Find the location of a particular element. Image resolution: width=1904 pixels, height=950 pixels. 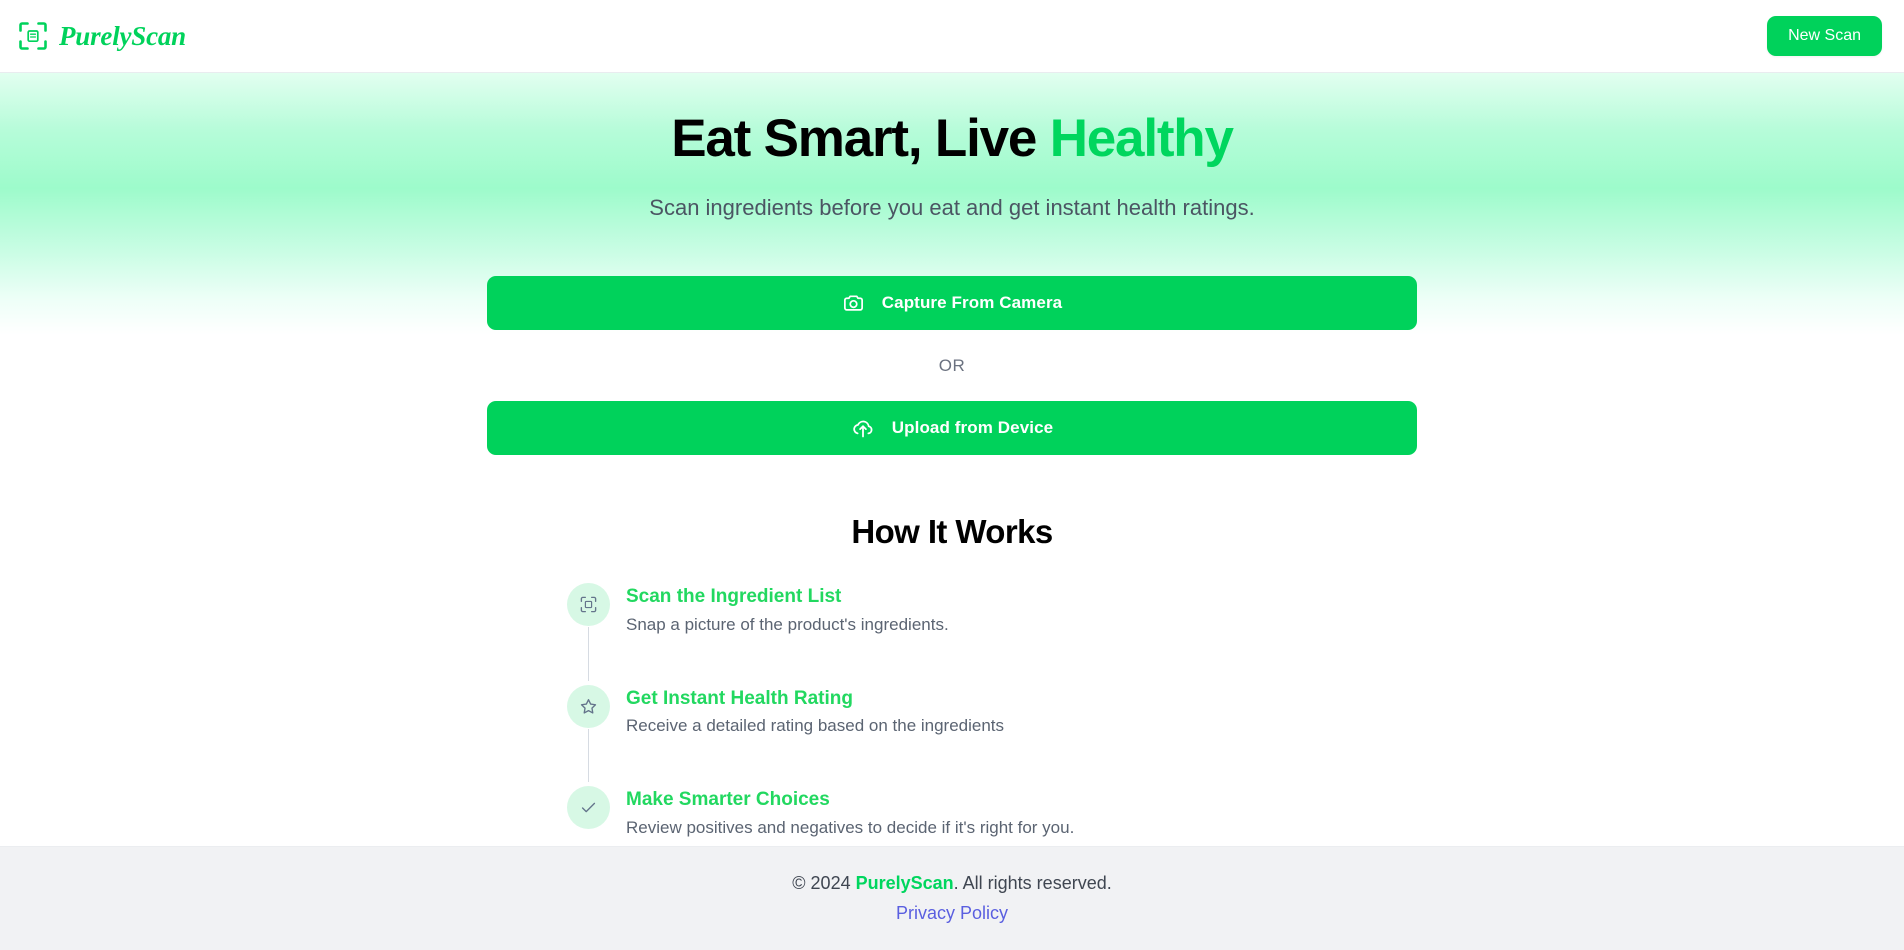

page-title-main: Eat Smart, Live is located at coordinates (860, 138).